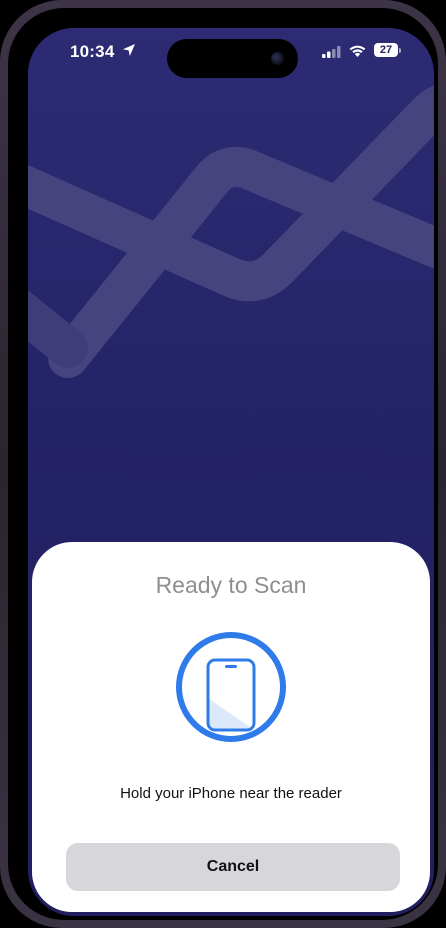  Describe the element at coordinates (357, 51) in the screenshot. I see `wifi-icon` at that location.